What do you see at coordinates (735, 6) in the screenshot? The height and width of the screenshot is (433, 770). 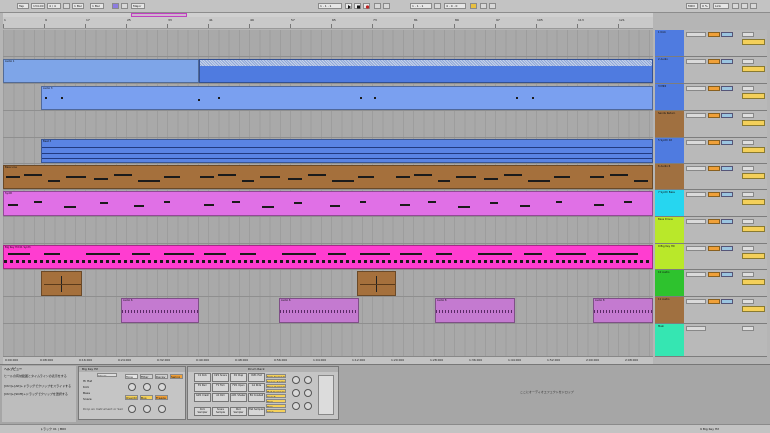 I see `keyboard-icon` at bounding box center [735, 6].